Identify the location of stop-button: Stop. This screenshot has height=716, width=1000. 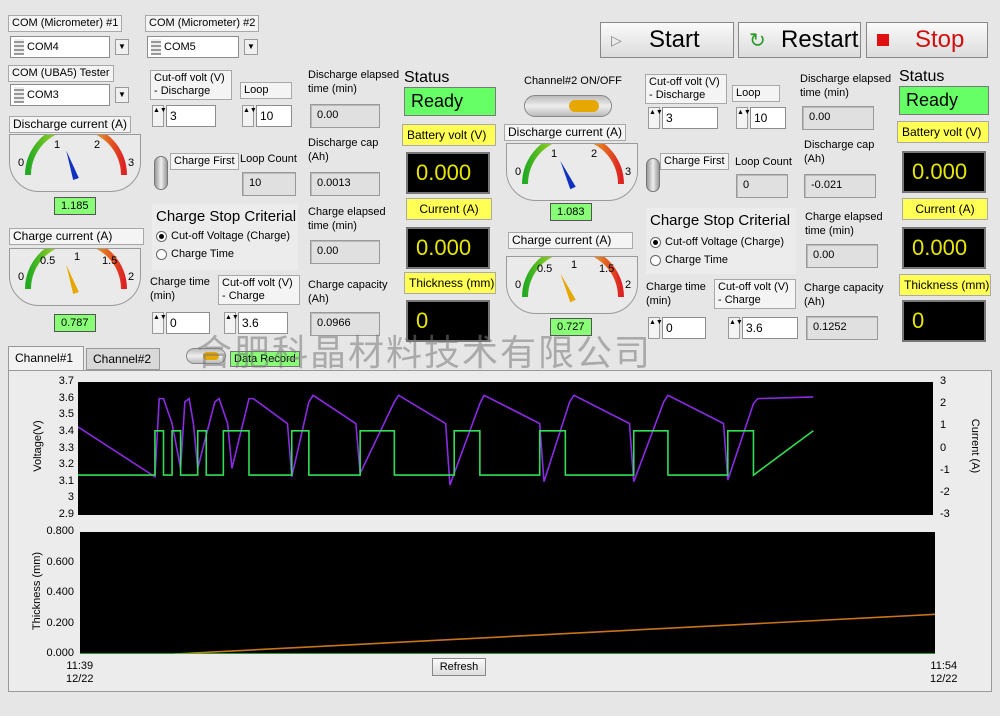
(927, 40).